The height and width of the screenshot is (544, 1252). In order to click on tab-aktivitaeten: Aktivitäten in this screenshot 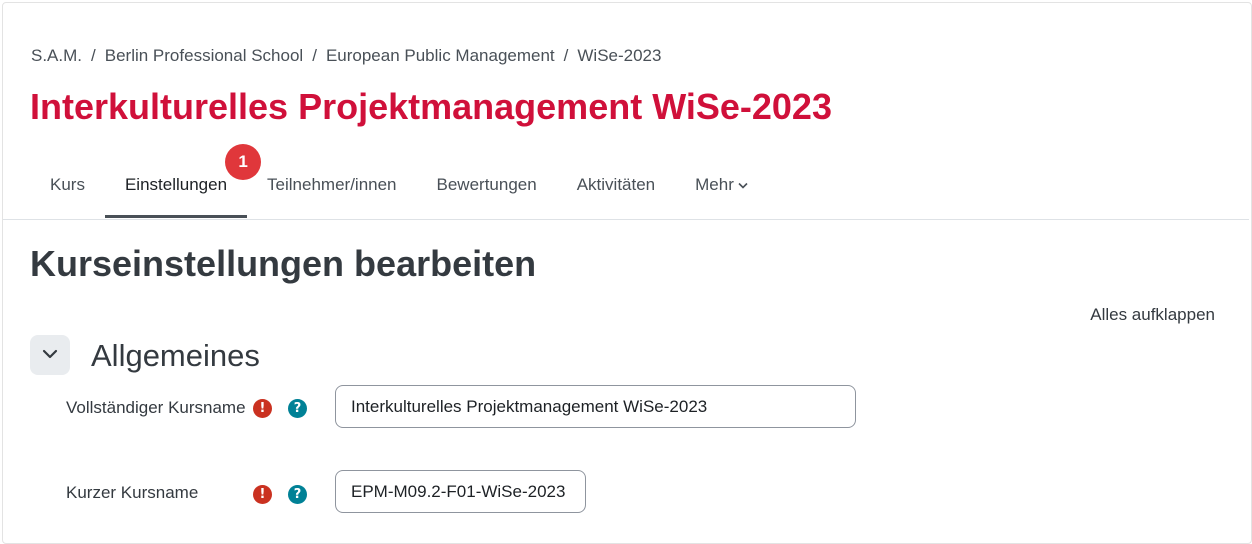, I will do `click(616, 185)`.